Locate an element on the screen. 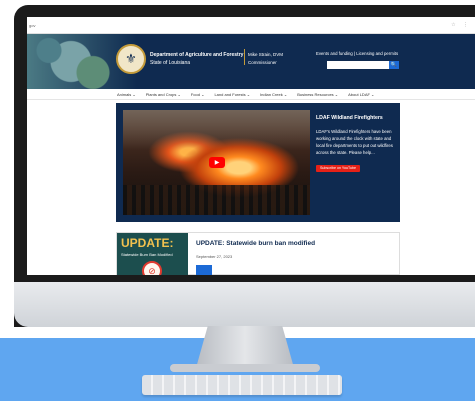 The image size is (475, 401). nav-item-about-ldaf: About LDAF ⌄ is located at coordinates (361, 94).